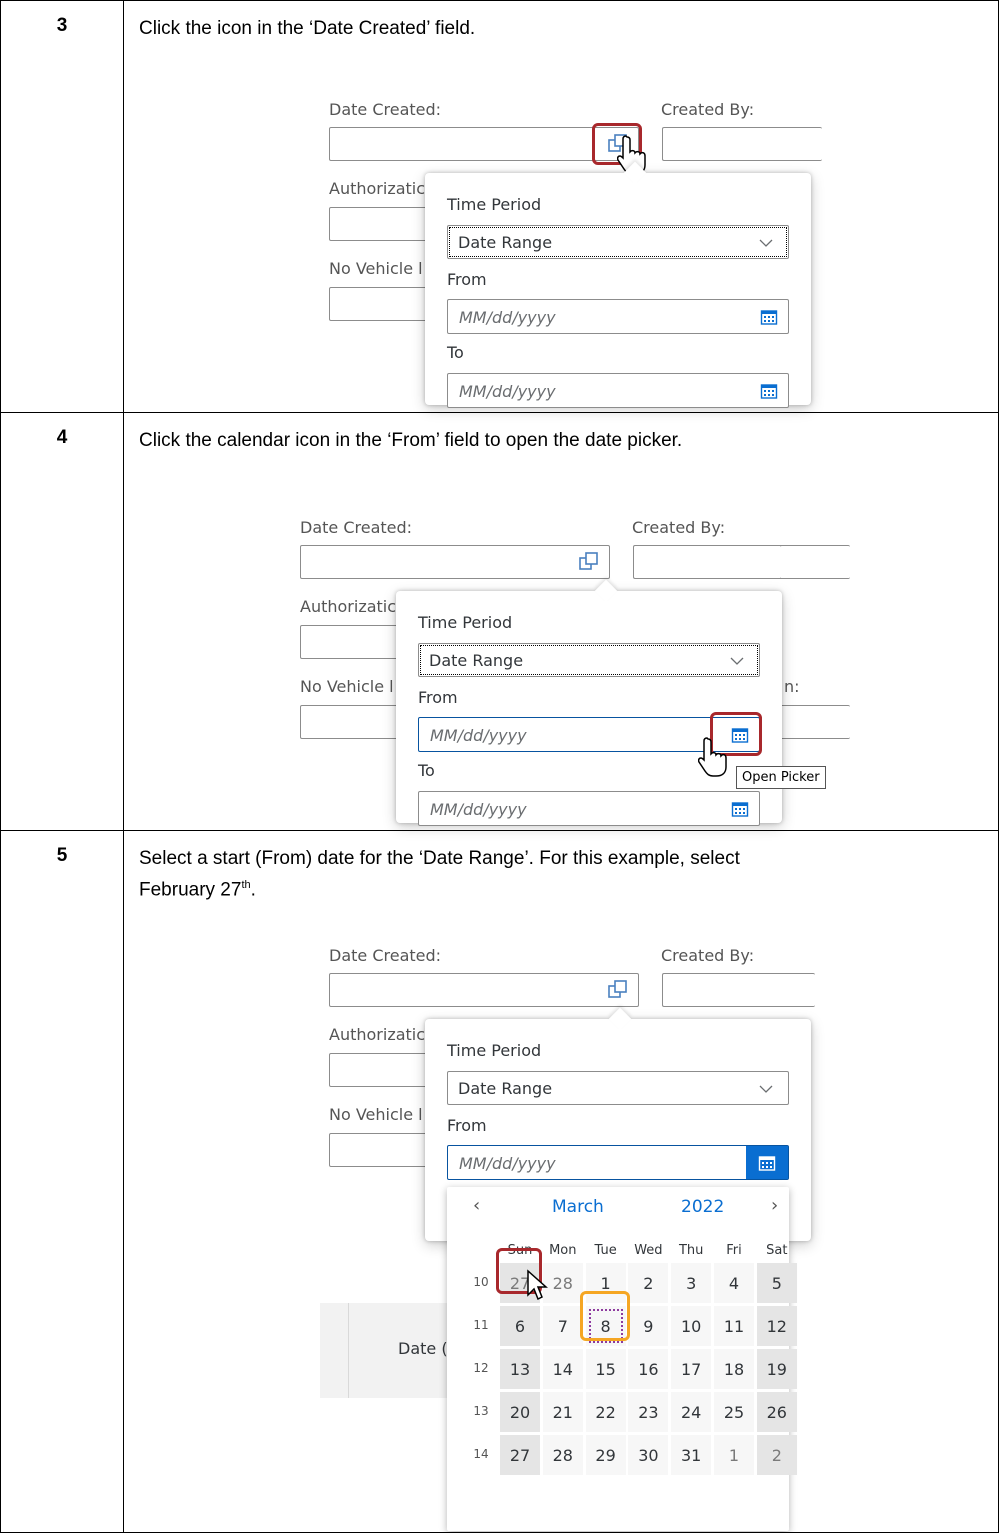 The height and width of the screenshot is (1533, 999). Describe the element at coordinates (605, 1316) in the screenshot. I see `today-highlight-box` at that location.